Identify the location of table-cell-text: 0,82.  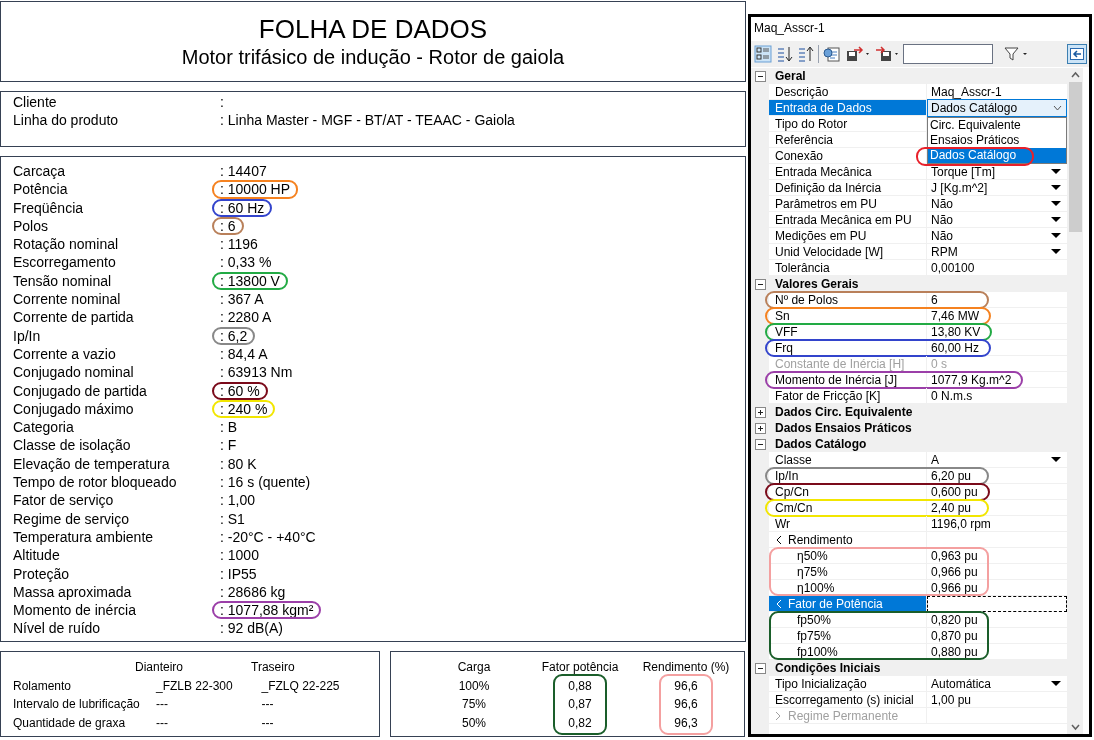
(580, 723).